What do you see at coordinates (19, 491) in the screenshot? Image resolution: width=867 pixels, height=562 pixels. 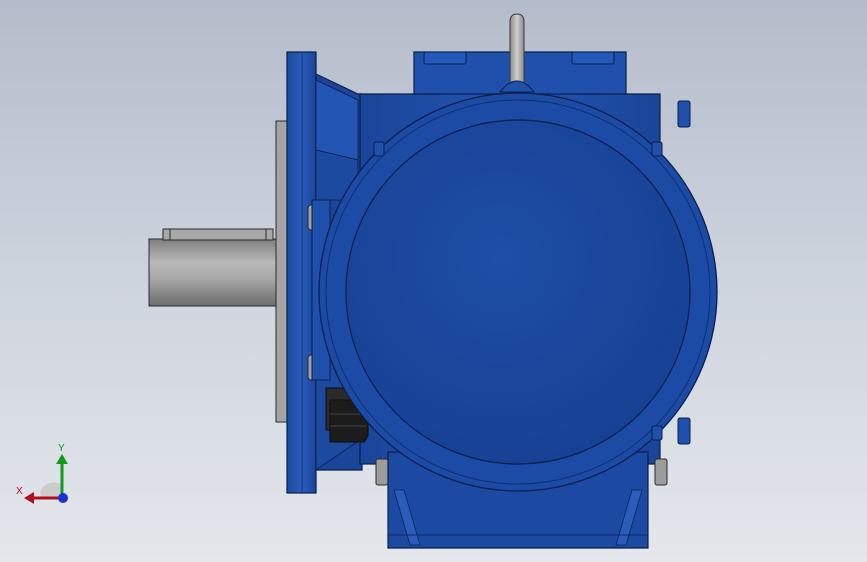 I see `x-axis-label: X` at bounding box center [19, 491].